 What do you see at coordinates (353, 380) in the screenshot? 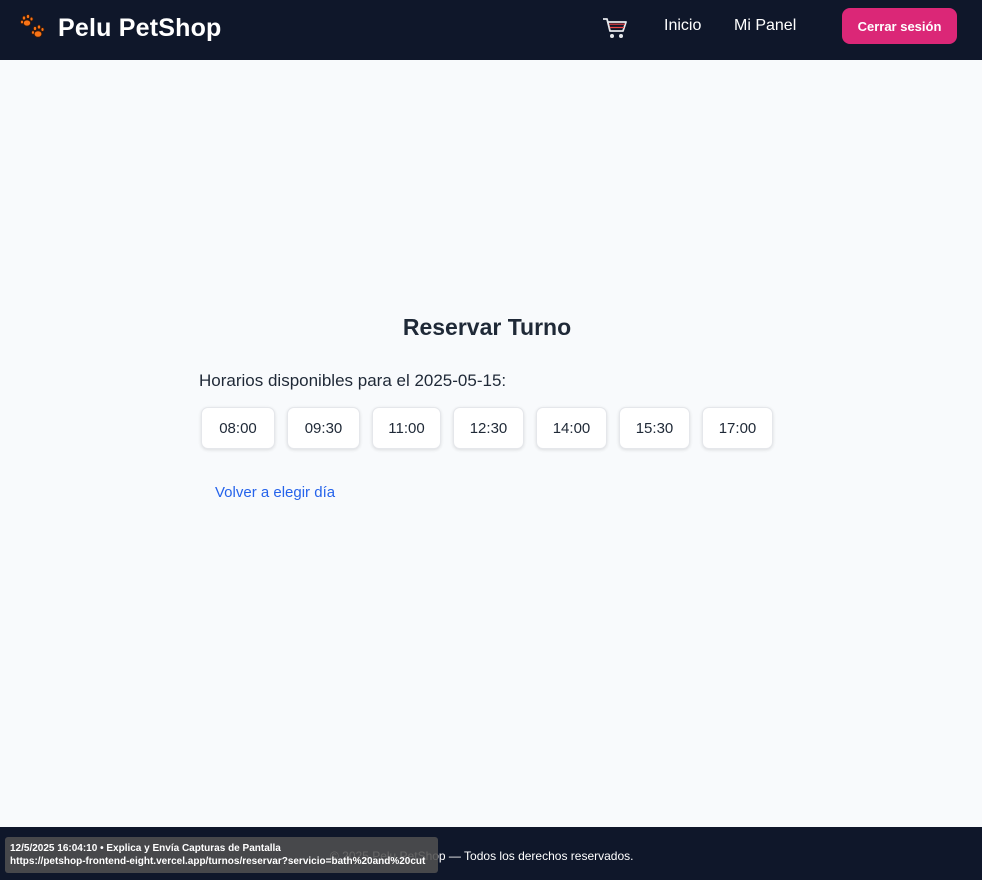
I see `slots-heading: Horarios disponibles para el 2025-05-15:` at bounding box center [353, 380].